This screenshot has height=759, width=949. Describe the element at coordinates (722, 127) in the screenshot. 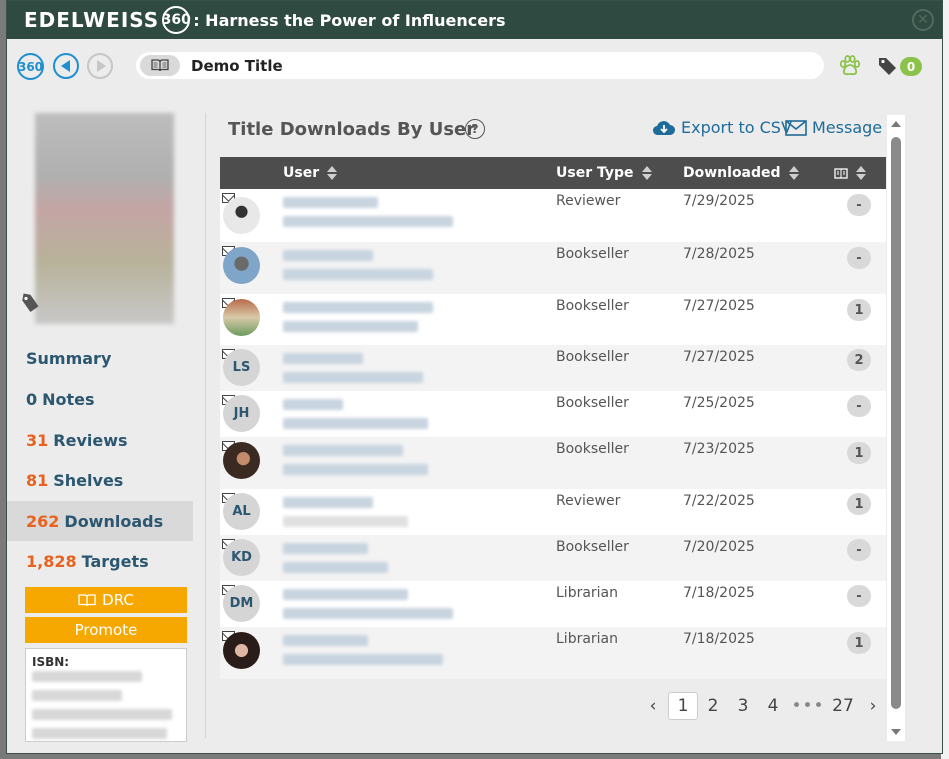

I see `export-csv-link: Export to CSV` at that location.